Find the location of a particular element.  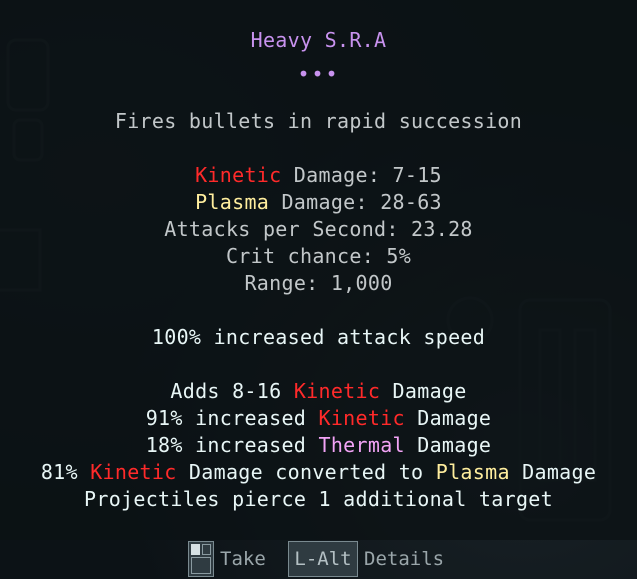

modifier-adds-kinetic: Adds 8-16 Kinetic Damage is located at coordinates (318, 391).